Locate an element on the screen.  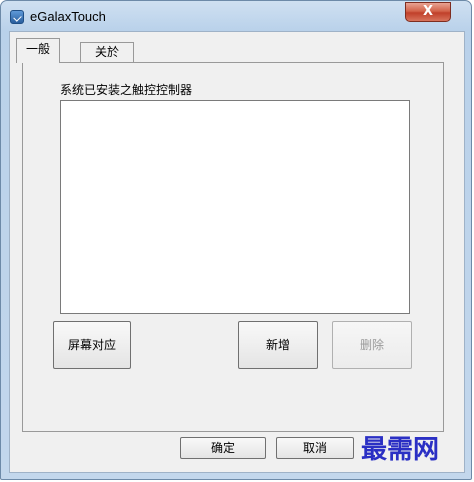
close-button: X is located at coordinates (428, 12).